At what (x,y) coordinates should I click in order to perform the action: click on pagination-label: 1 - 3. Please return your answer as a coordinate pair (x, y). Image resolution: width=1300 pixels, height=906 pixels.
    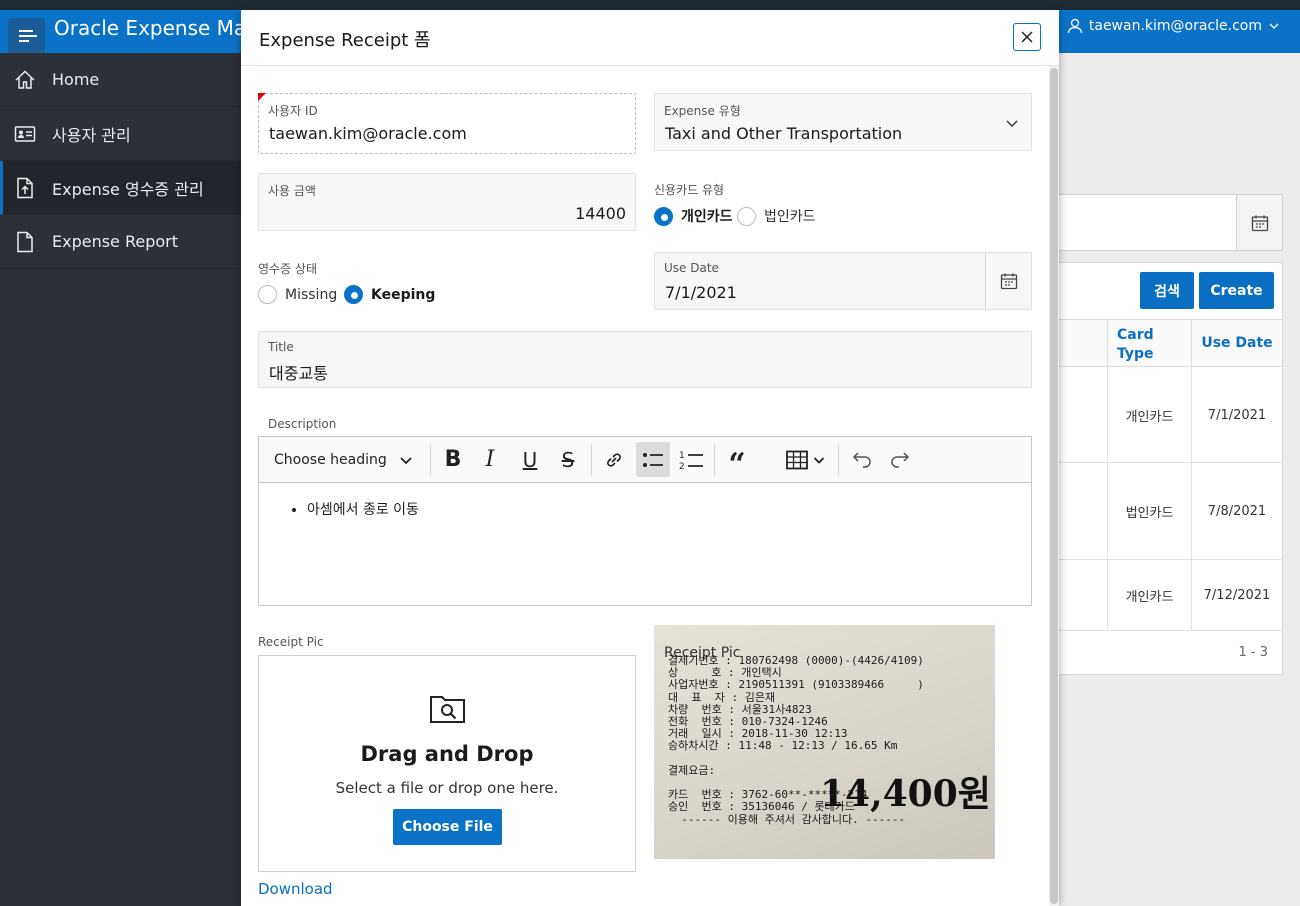
    Looking at the image, I should click on (1253, 652).